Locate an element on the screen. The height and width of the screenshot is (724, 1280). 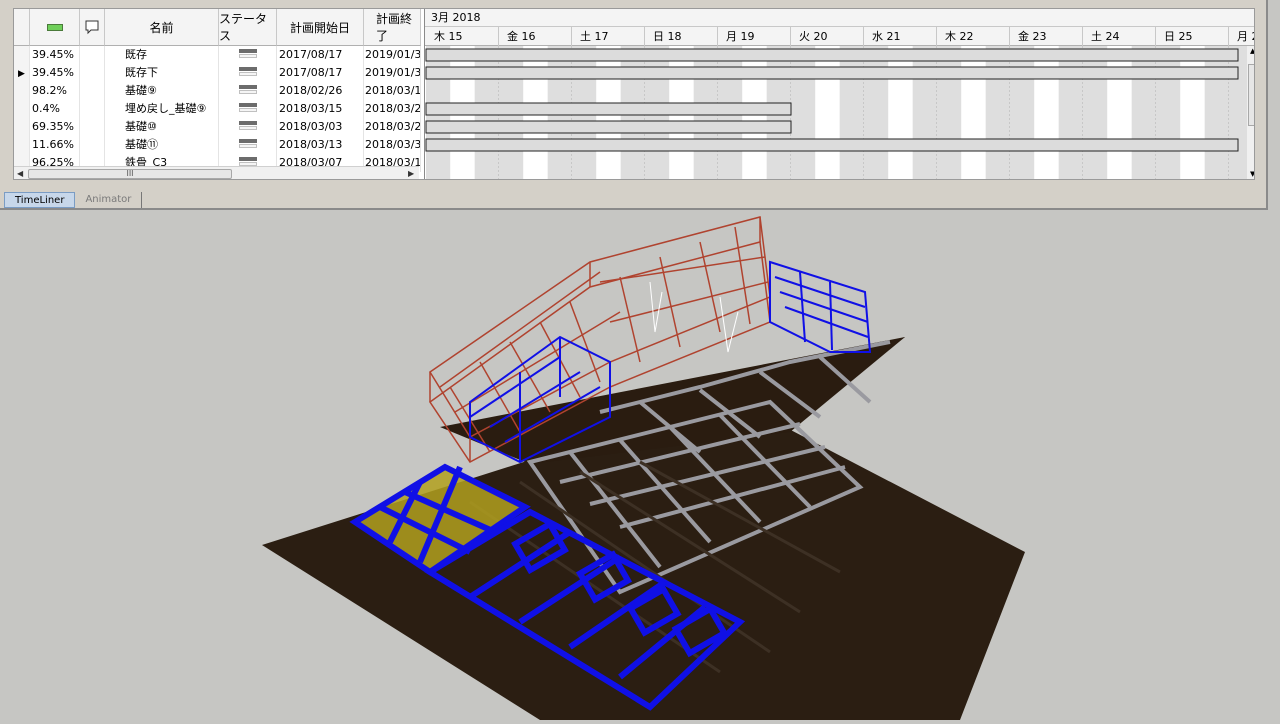
scroll-left-icon: ◀ is located at coordinates (20, 173).